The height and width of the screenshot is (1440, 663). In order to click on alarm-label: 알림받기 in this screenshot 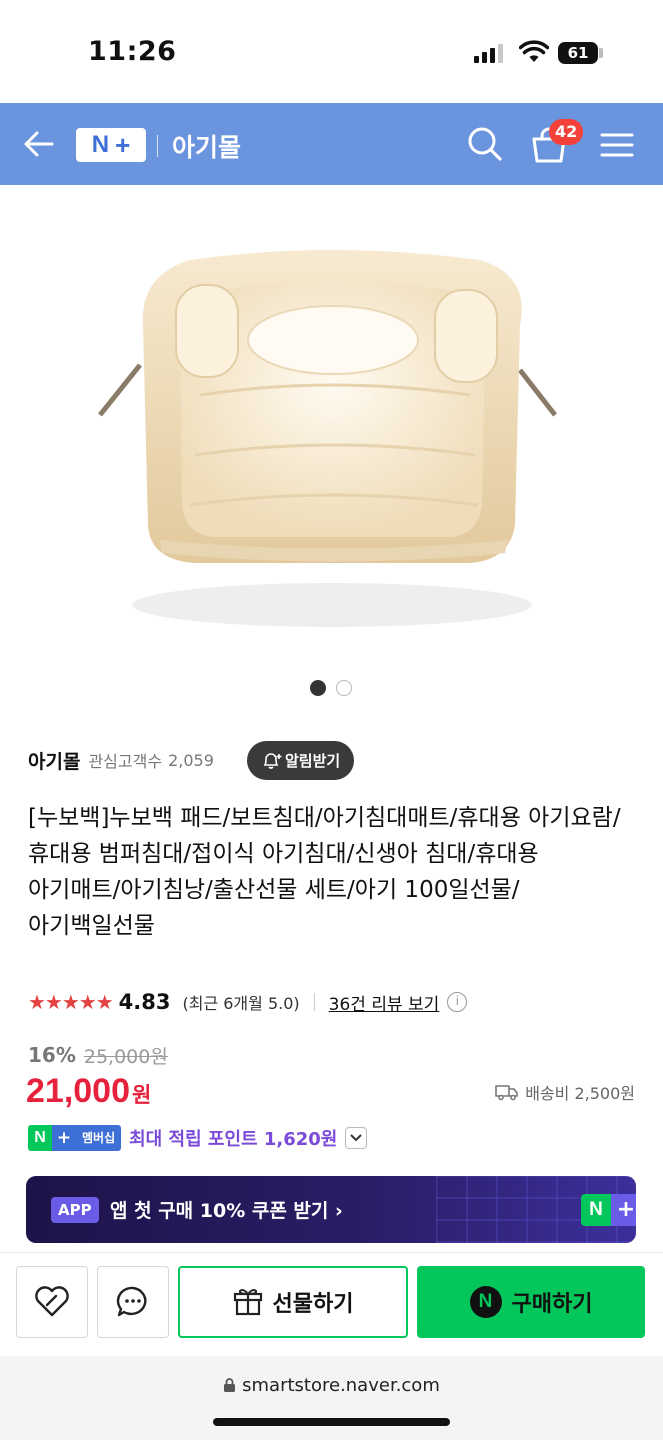, I will do `click(313, 761)`.